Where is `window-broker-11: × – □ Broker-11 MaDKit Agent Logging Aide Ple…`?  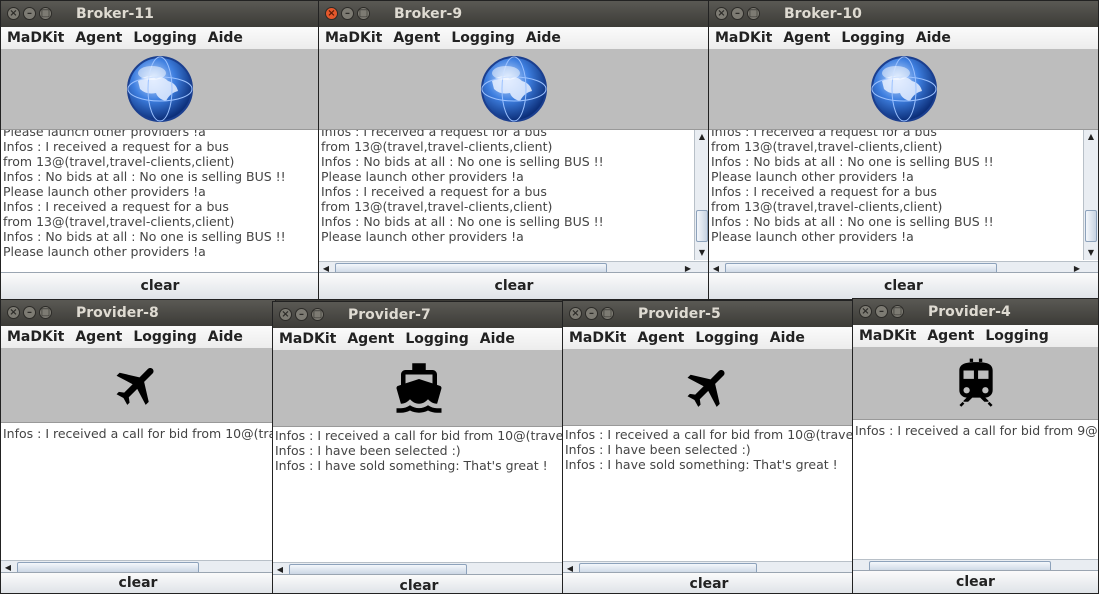 window-broker-11: × – □ Broker-11 MaDKit Agent Logging Aide Ple… is located at coordinates (160, 150).